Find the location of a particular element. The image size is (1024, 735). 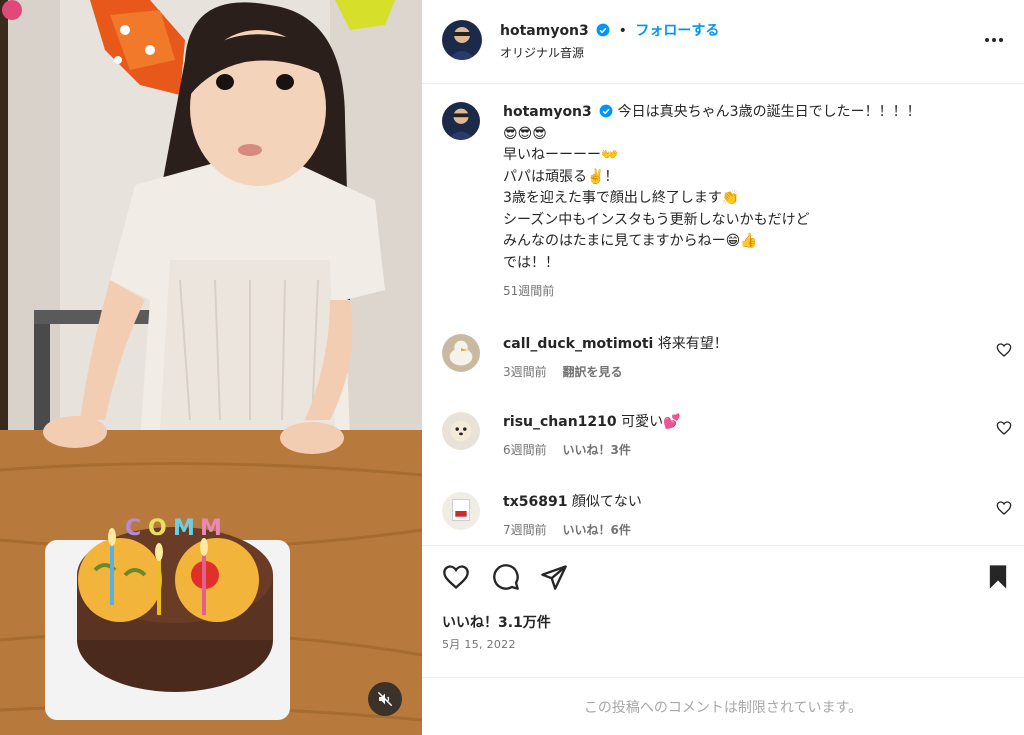

comment-timestamp: 3週間前 is located at coordinates (525, 372).